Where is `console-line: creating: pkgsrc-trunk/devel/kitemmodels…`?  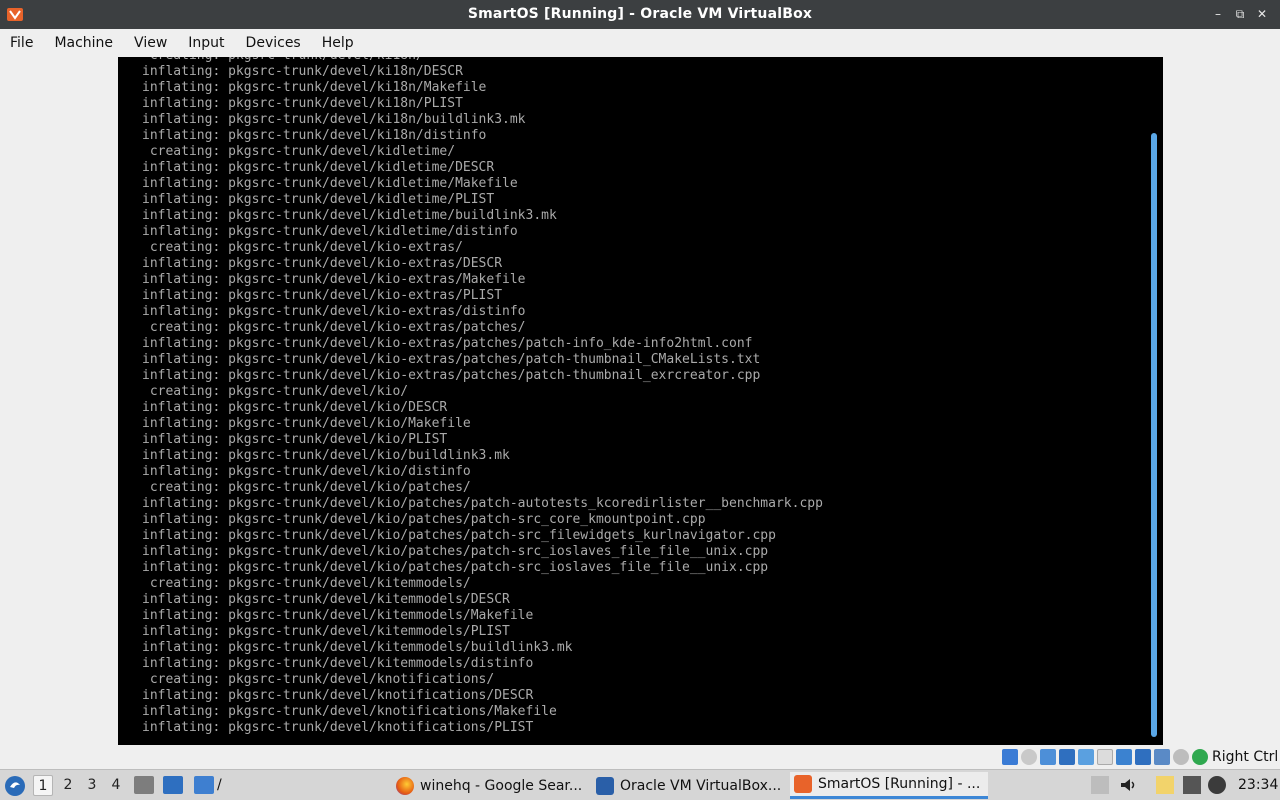
console-line: creating: pkgsrc-trunk/devel/kitemmodels… is located at coordinates (306, 583).